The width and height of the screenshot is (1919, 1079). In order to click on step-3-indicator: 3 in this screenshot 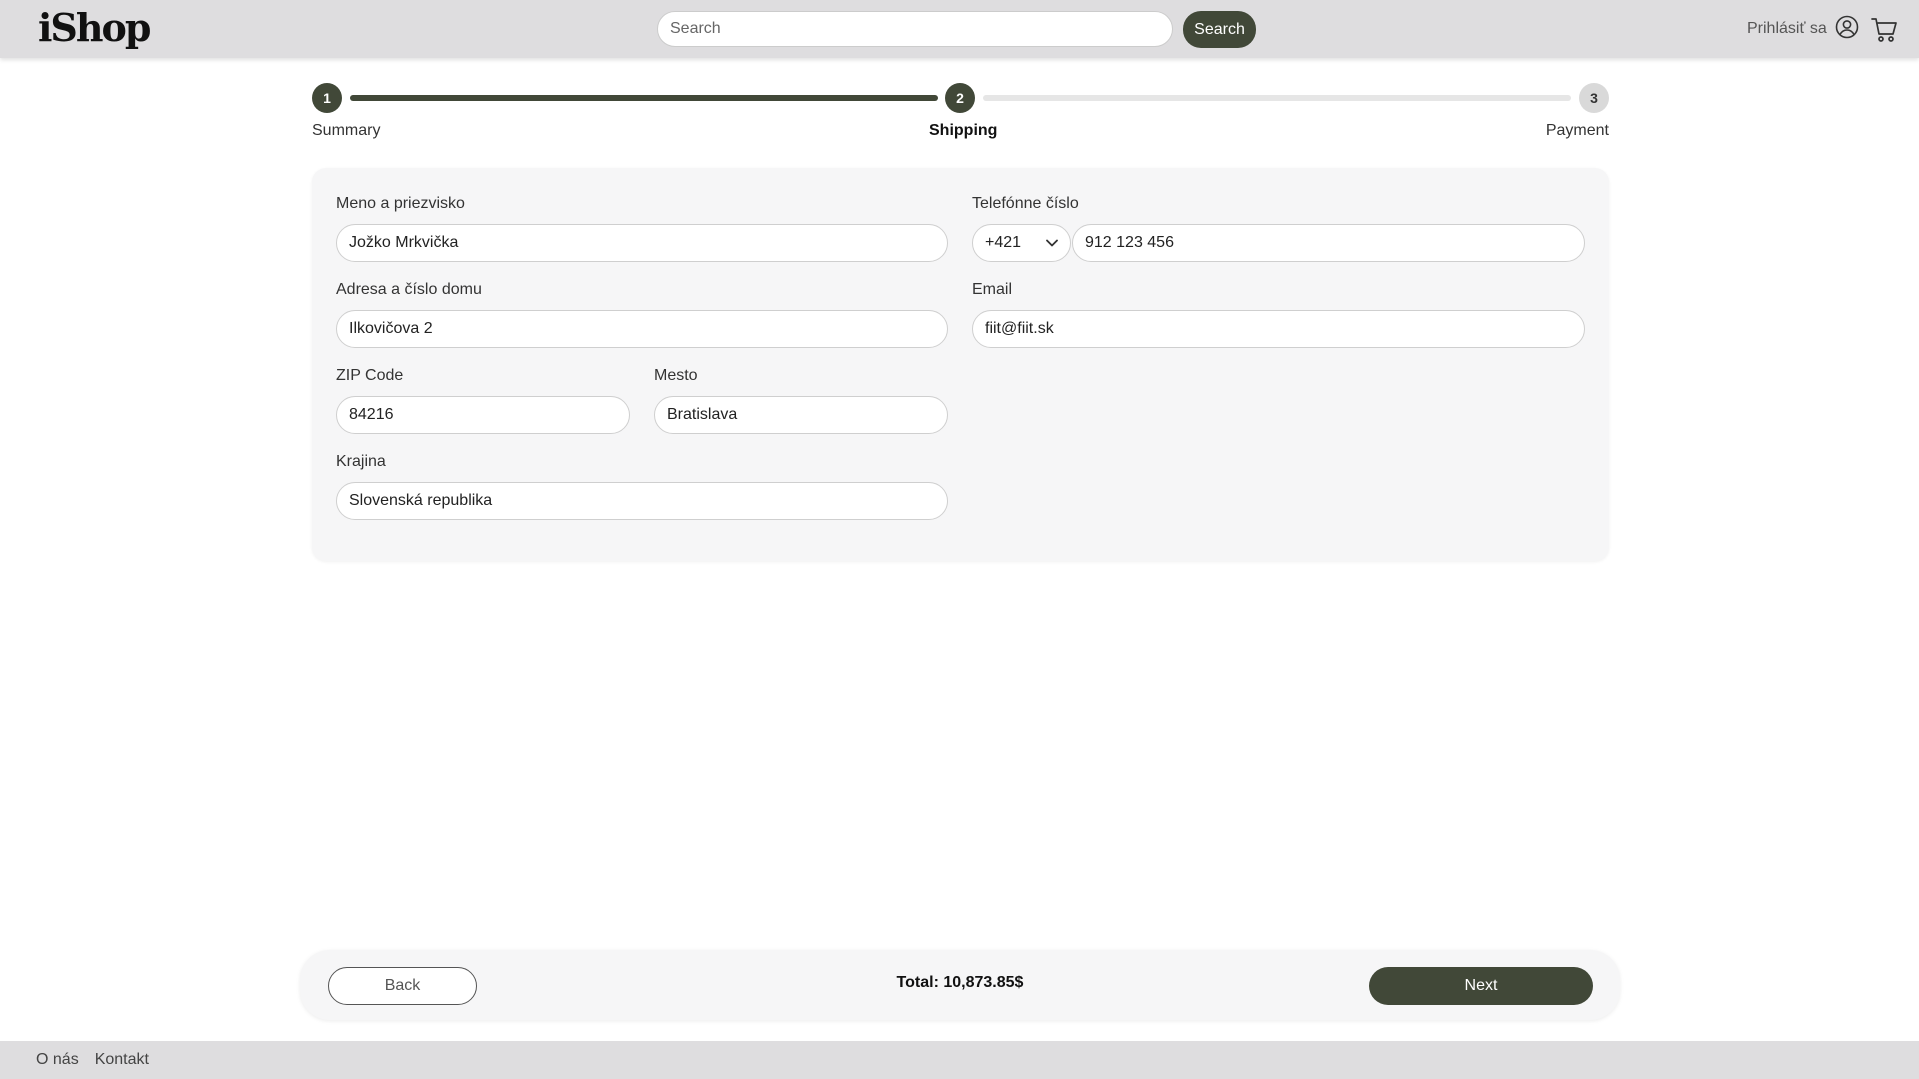, I will do `click(1594, 98)`.